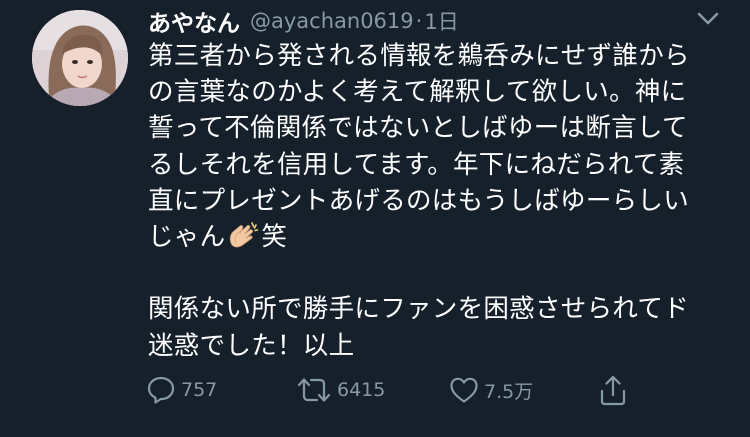 This screenshot has height=437, width=750. What do you see at coordinates (314, 390) in the screenshot?
I see `retweet-icon` at bounding box center [314, 390].